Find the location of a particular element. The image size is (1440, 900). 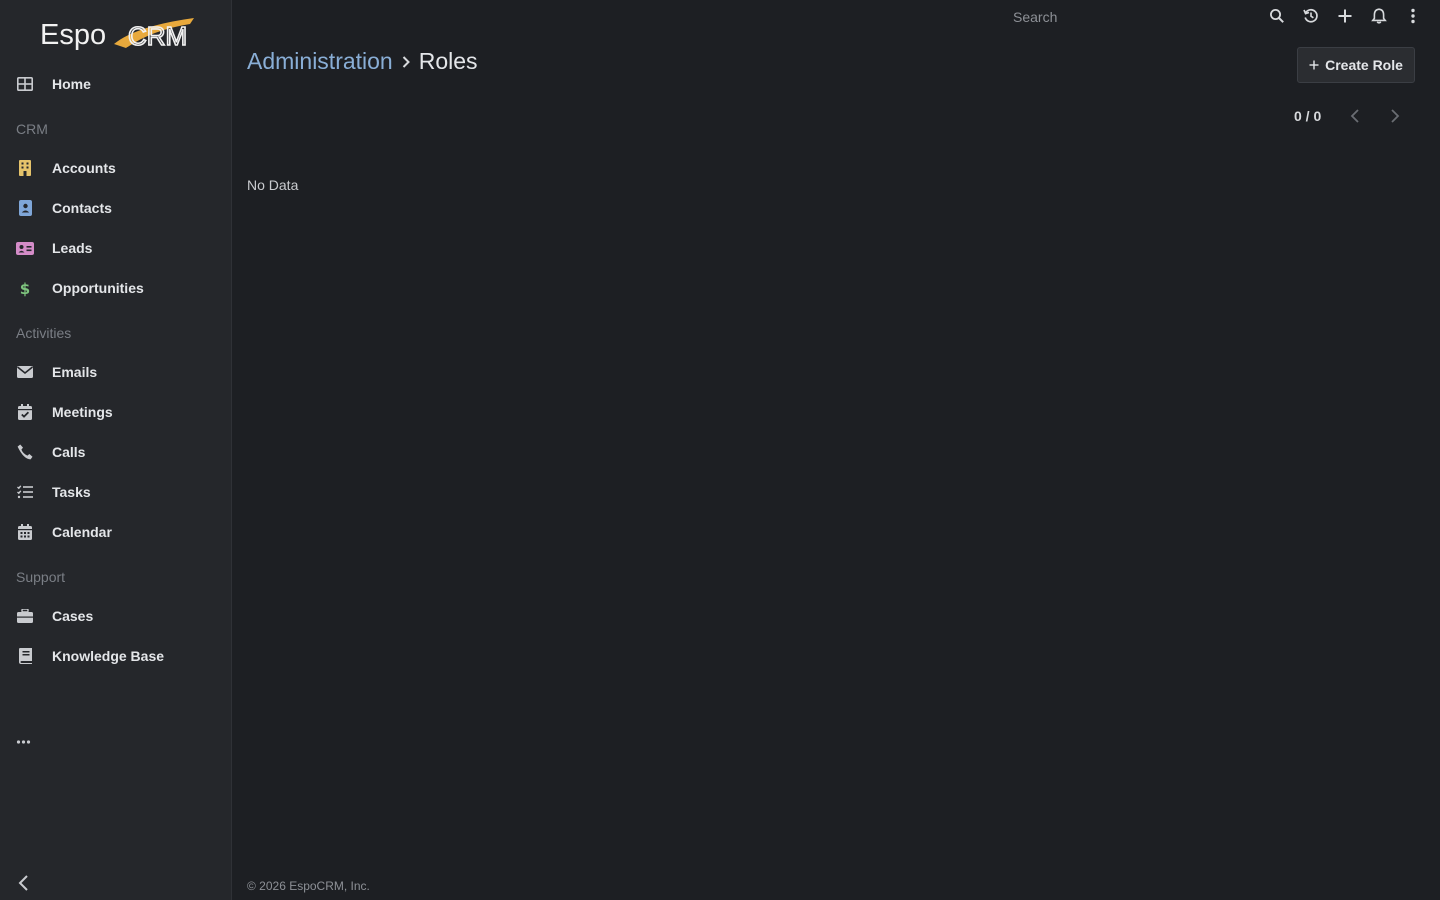

search-icon is located at coordinates (1277, 16).